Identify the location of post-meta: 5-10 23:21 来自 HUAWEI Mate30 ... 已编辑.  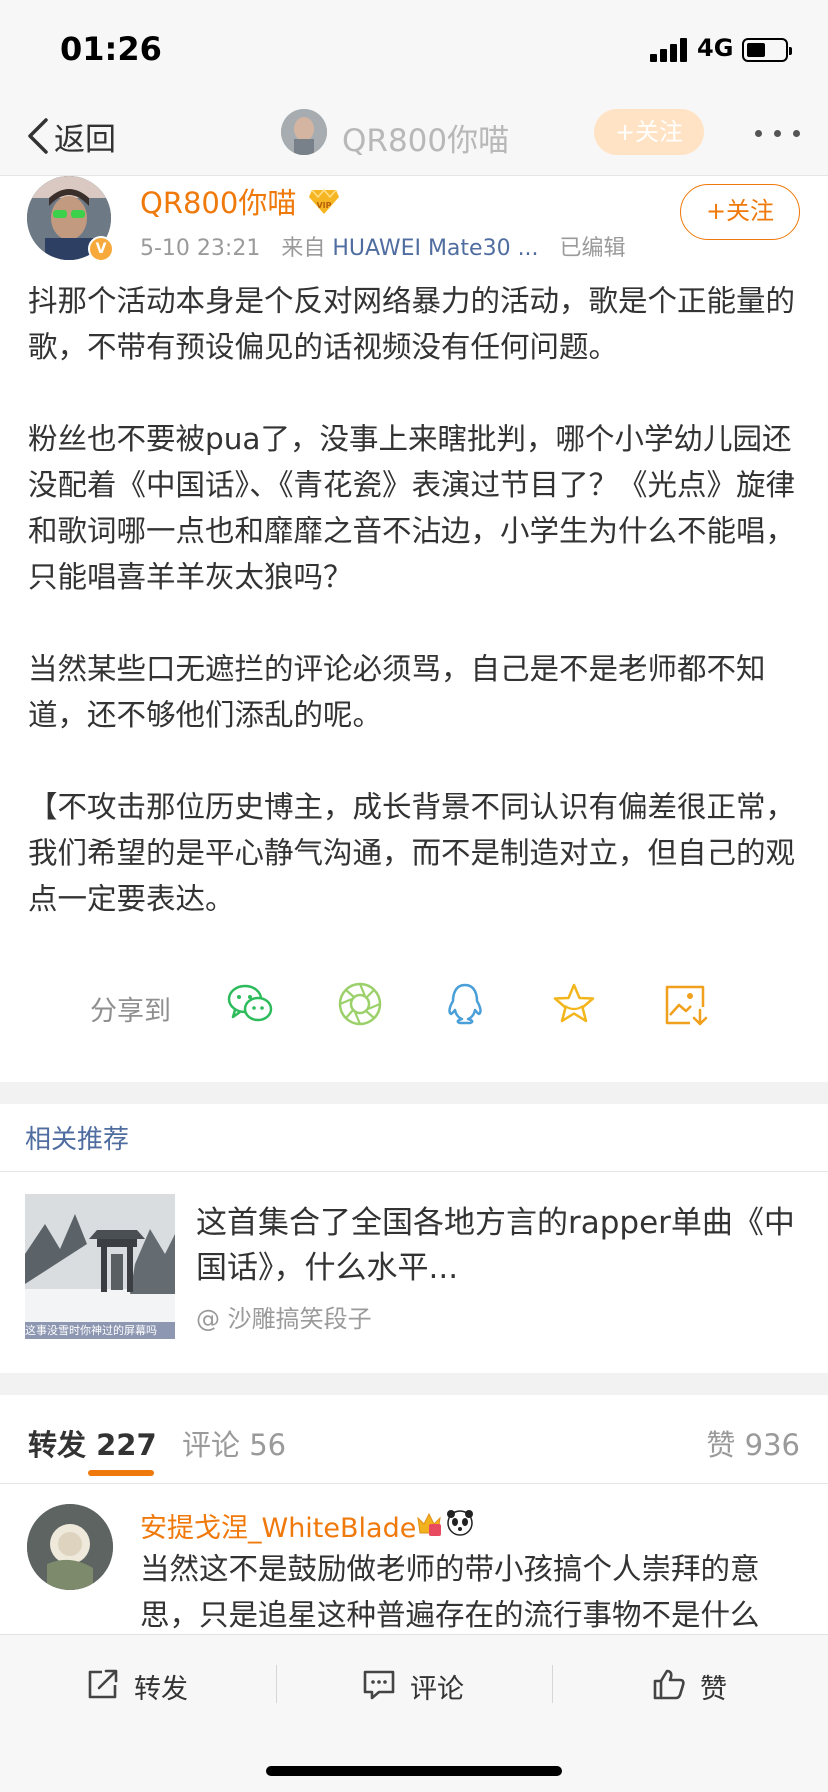
(383, 246).